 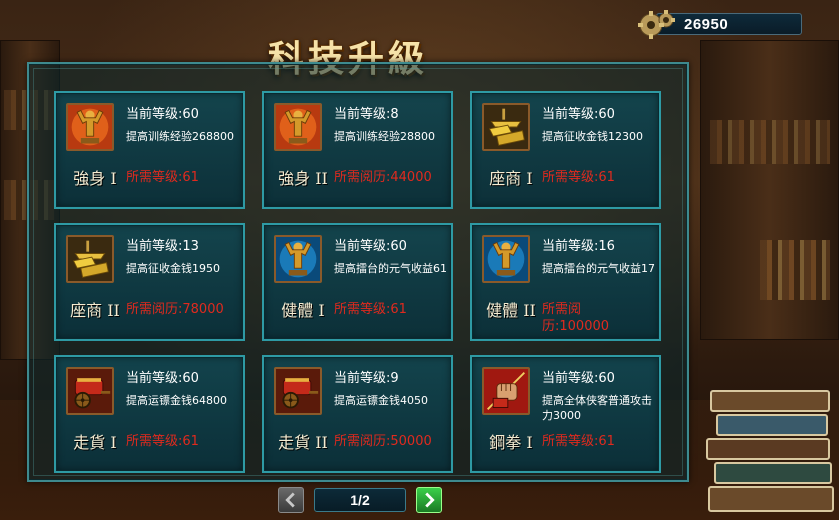 I want to click on tech-requirement: 所需阅历:50000, so click(x=383, y=441).